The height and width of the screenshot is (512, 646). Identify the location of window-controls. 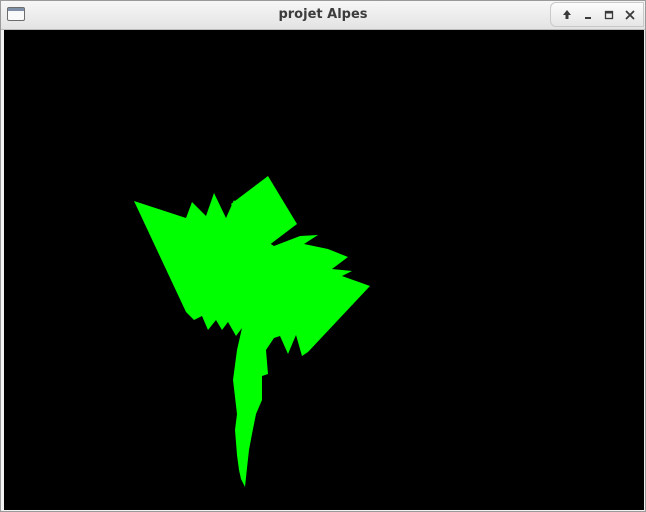
(597, 14).